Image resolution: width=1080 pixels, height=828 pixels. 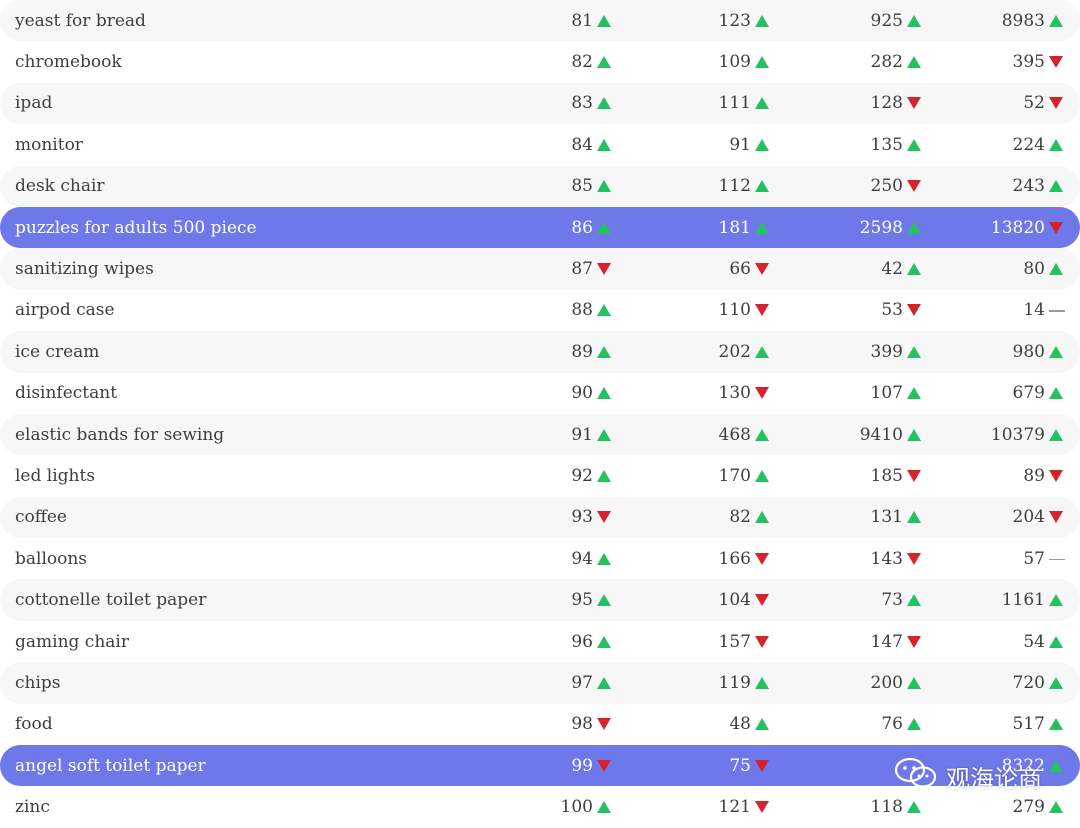 What do you see at coordinates (540, 310) in the screenshot?
I see `table-row: airpod case 88 110 53 14` at bounding box center [540, 310].